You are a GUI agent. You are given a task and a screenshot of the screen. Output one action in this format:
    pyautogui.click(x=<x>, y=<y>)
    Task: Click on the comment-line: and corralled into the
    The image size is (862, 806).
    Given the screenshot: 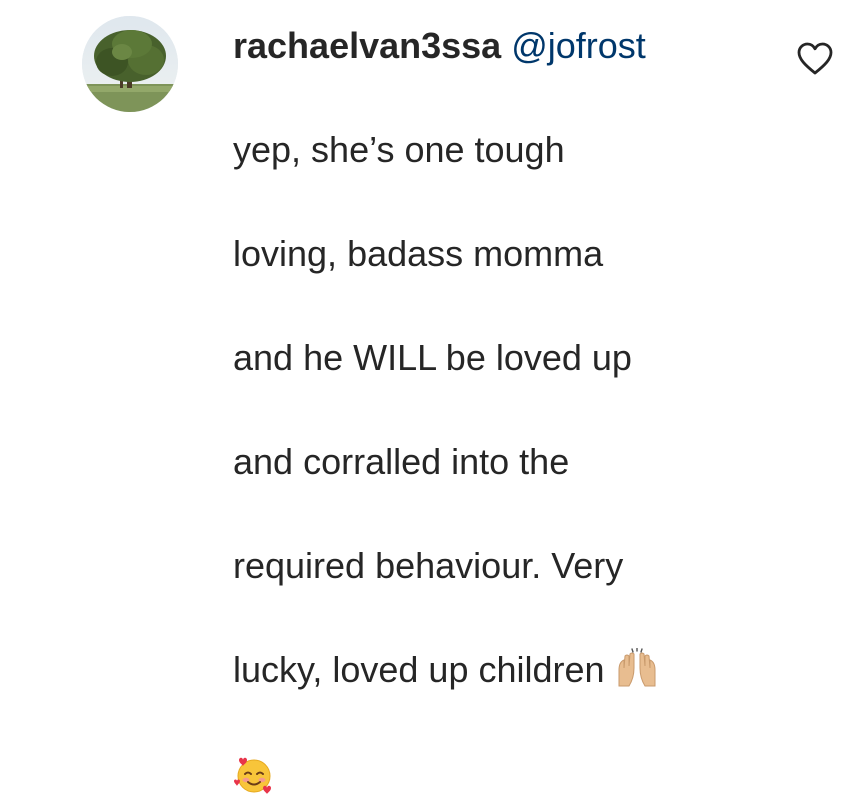 What is the action you would take?
    pyautogui.click(x=401, y=461)
    